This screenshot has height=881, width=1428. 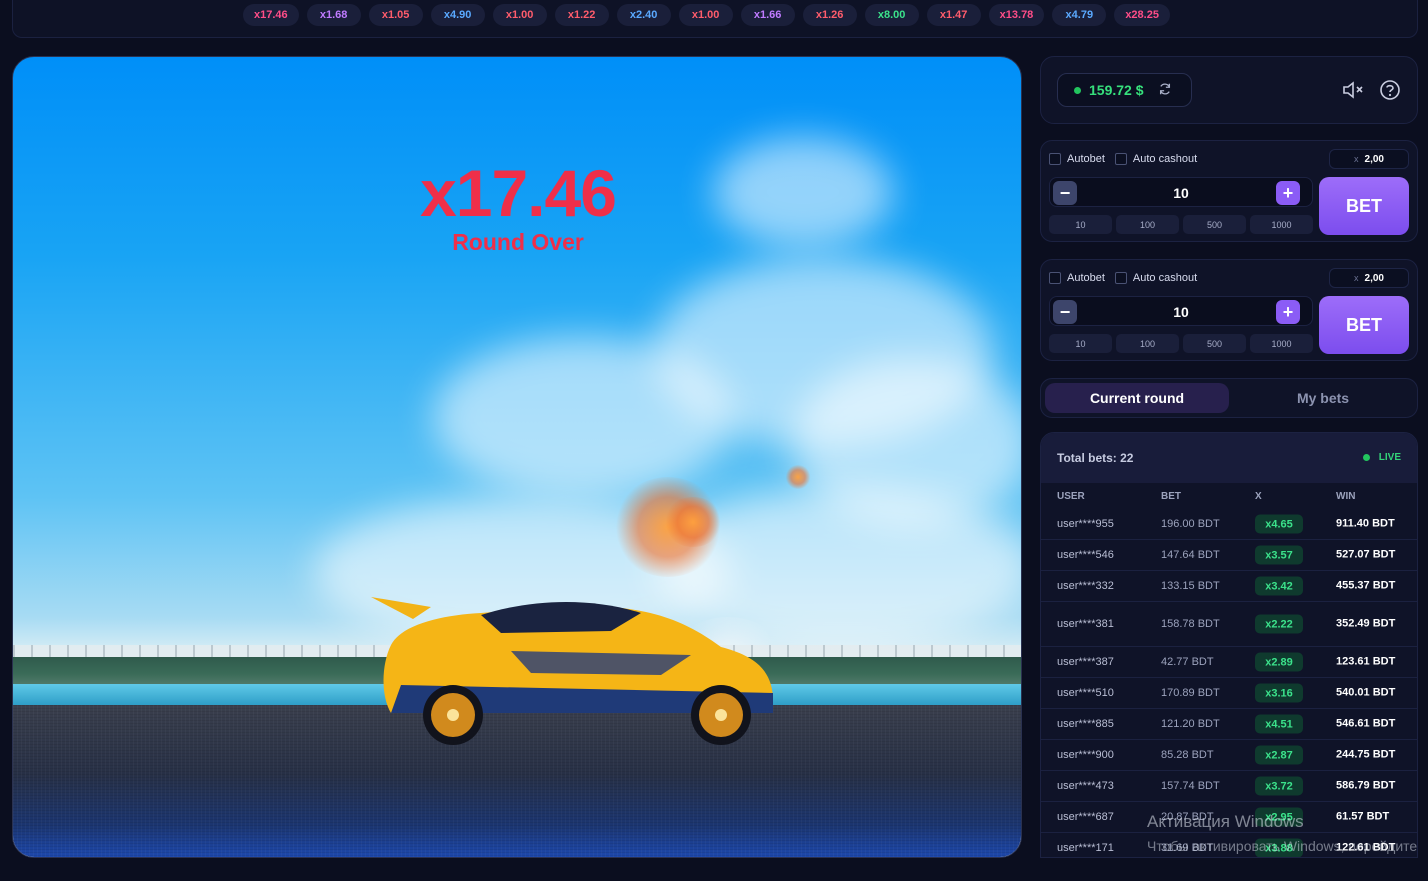 I want to click on bet-win-cell: 244.75 BDT, so click(x=1366, y=754).